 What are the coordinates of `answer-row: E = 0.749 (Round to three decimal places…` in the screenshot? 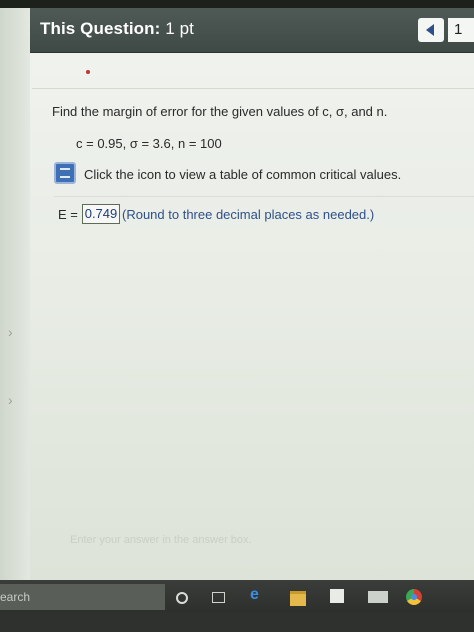 It's located at (263, 215).